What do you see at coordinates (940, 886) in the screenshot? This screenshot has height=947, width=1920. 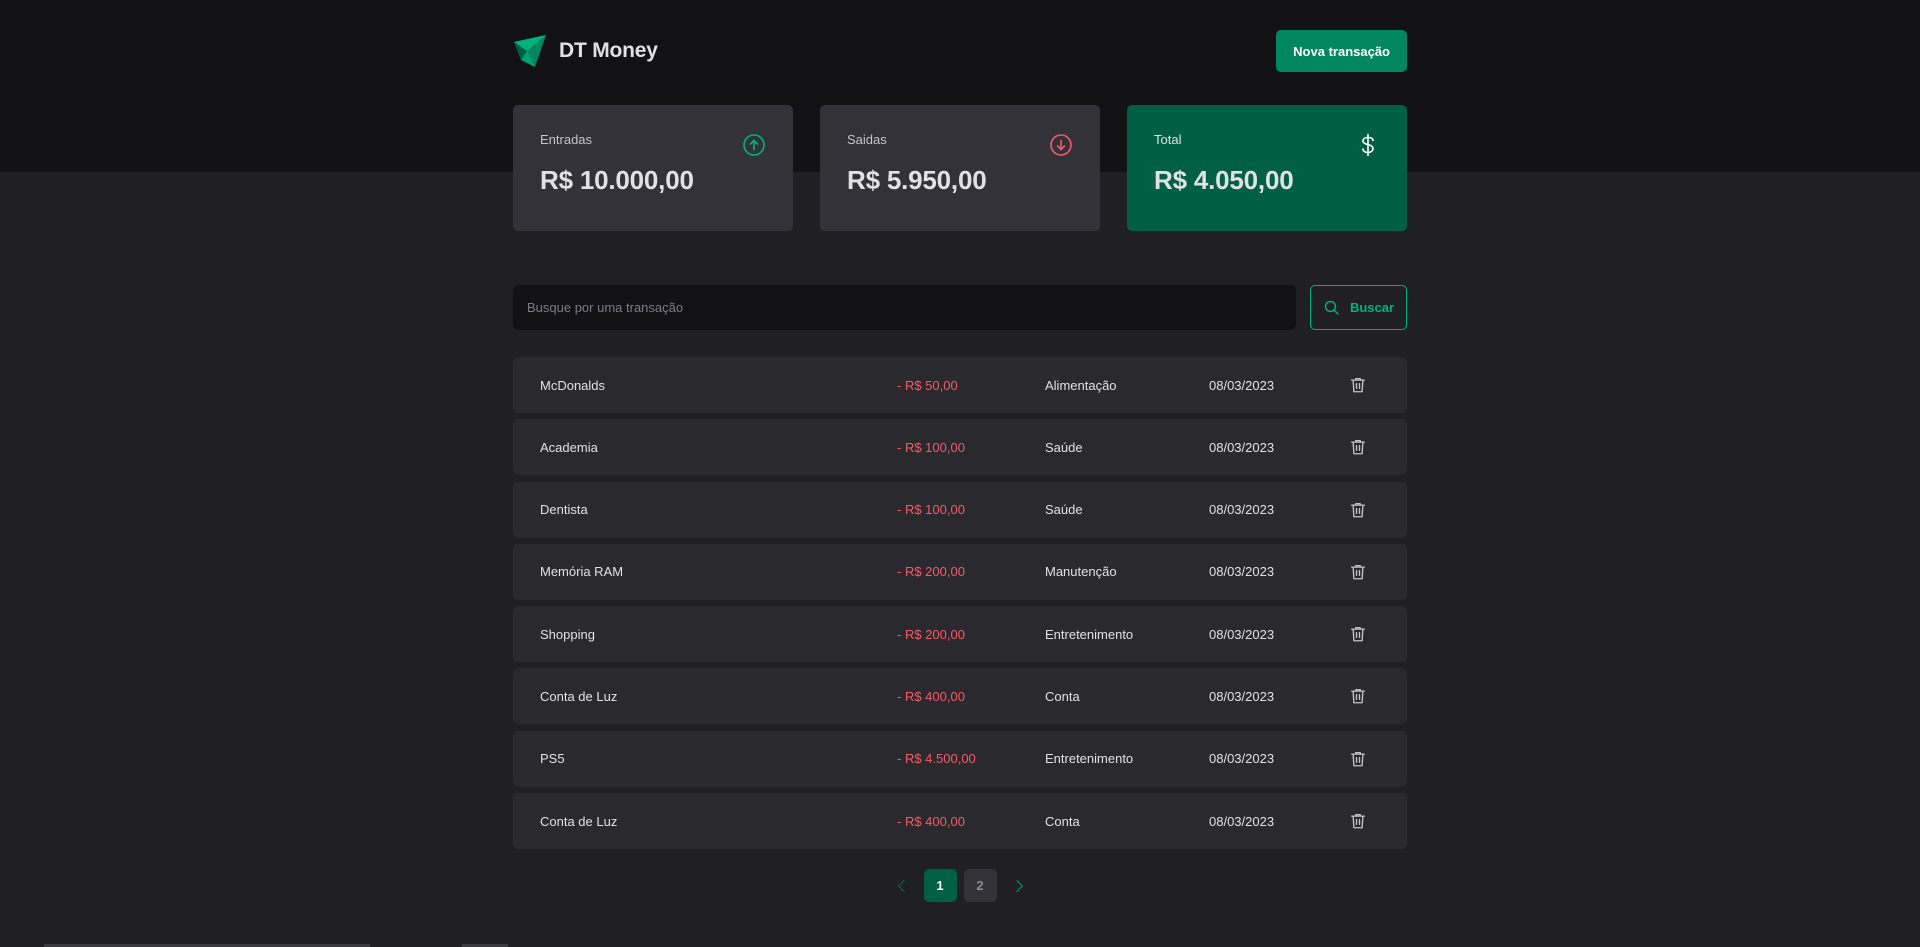 I see `pagination-page-1: 1` at bounding box center [940, 886].